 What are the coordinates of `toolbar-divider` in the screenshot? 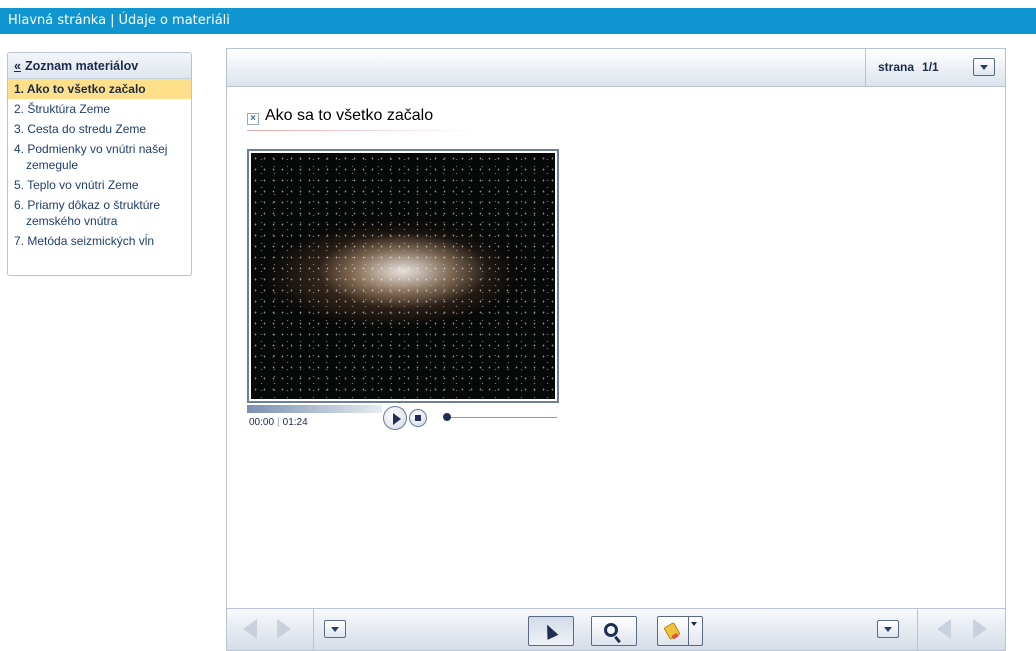 It's located at (313, 629).